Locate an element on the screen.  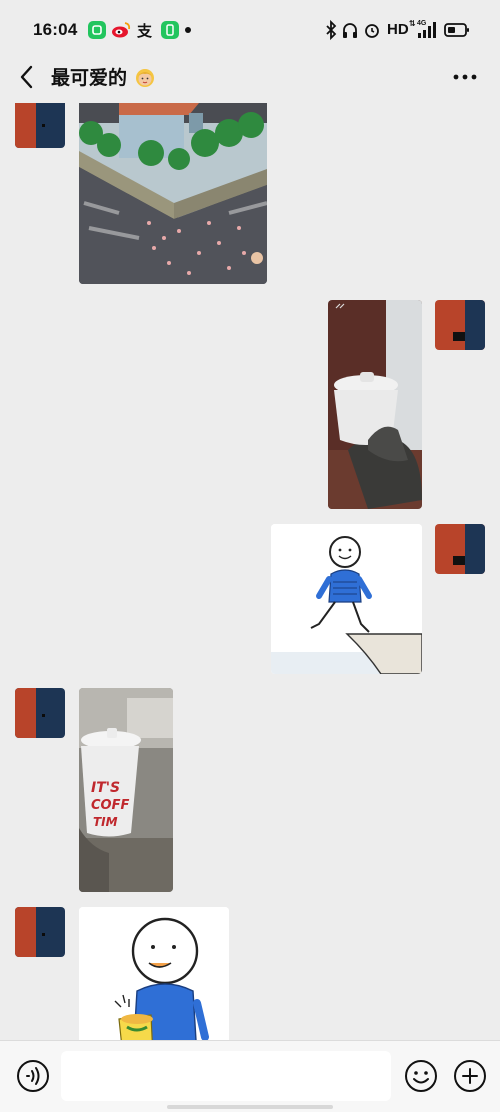
hand-holding-cup-video is located at coordinates (375, 404).